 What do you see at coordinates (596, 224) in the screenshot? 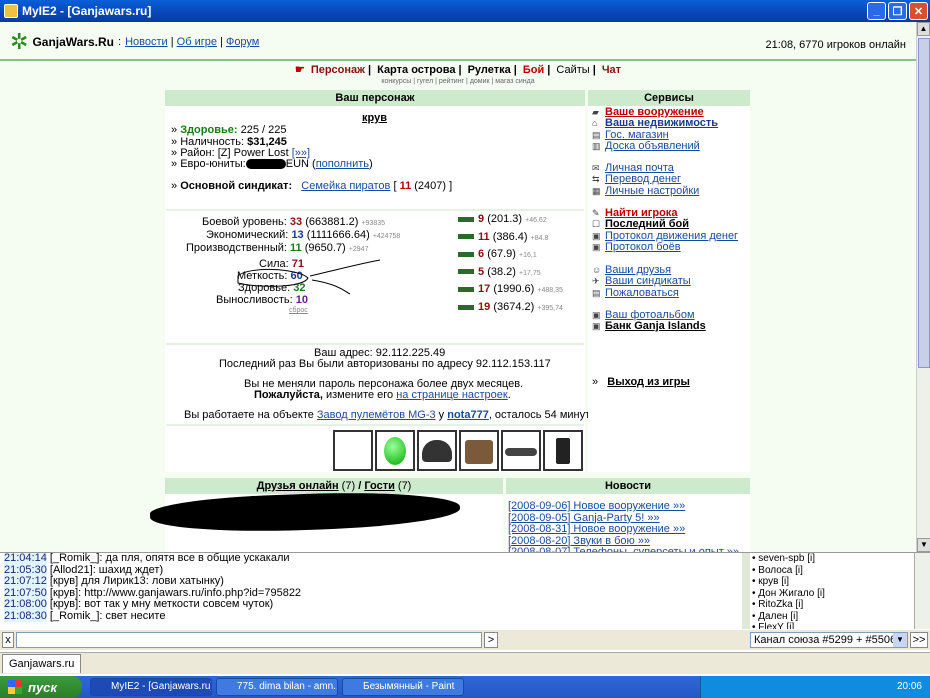
I see `battle-icon: ☐` at bounding box center [596, 224].